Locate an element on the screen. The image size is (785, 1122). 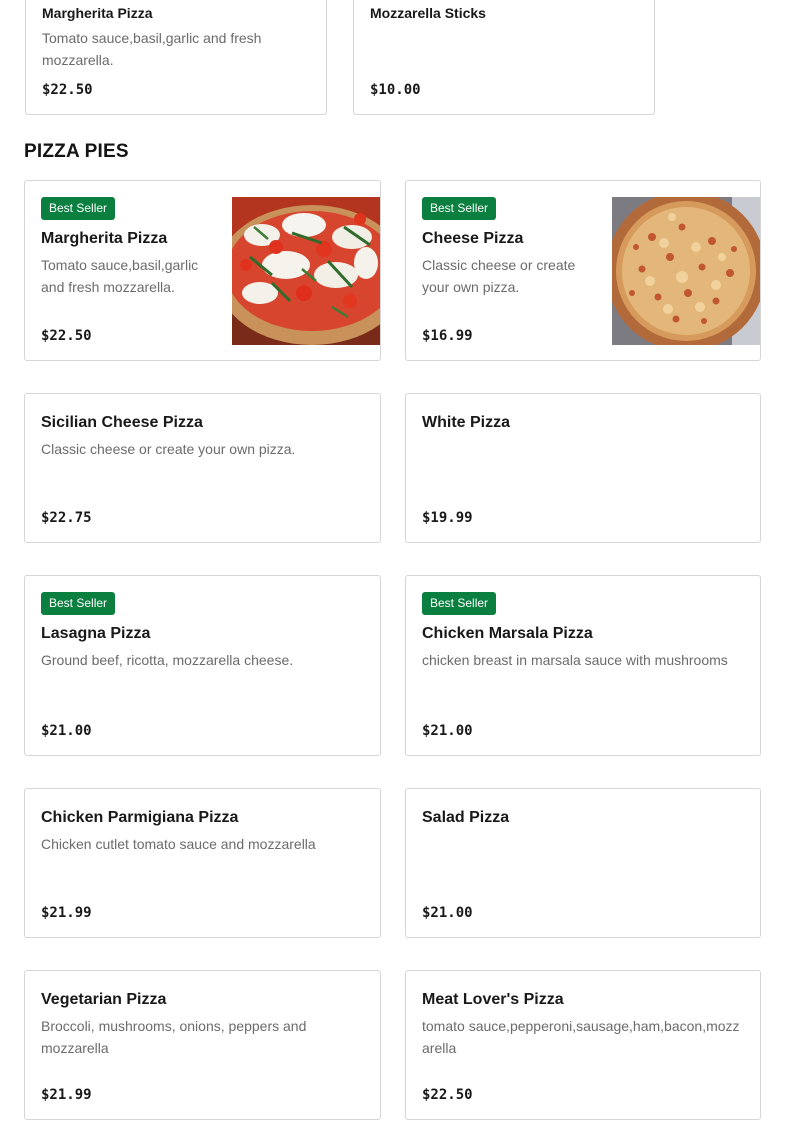
menu-item-name: Salad Pizza is located at coordinates (466, 817).